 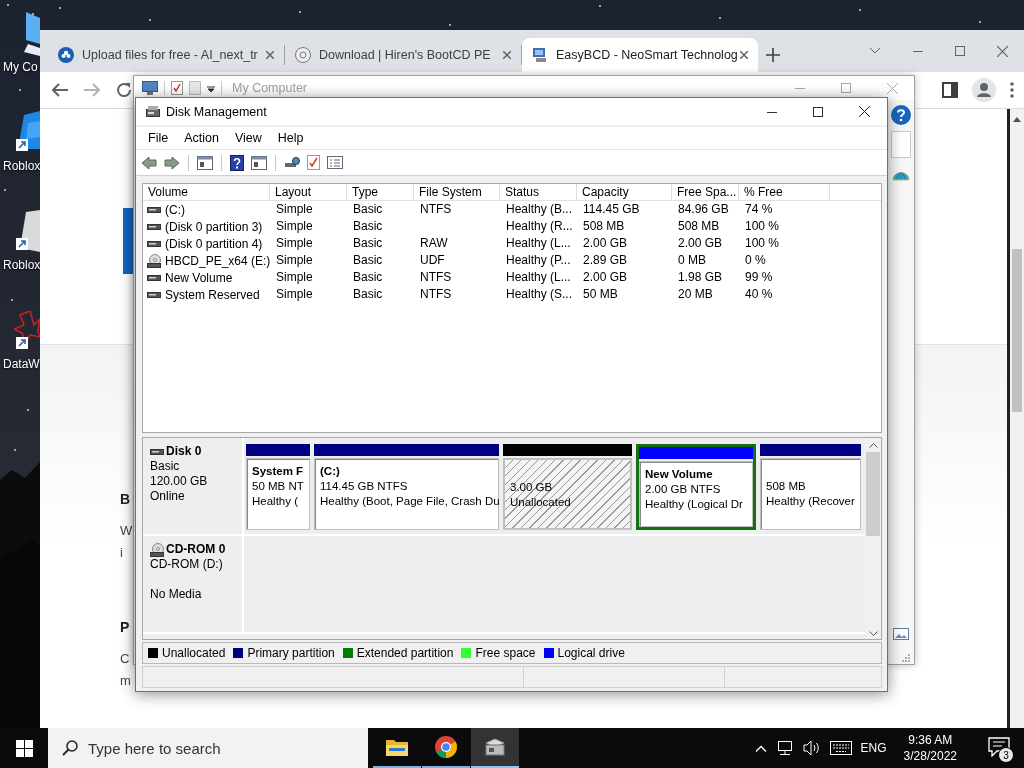 I want to click on desktop-icon-label: My Co, so click(x=20, y=67).